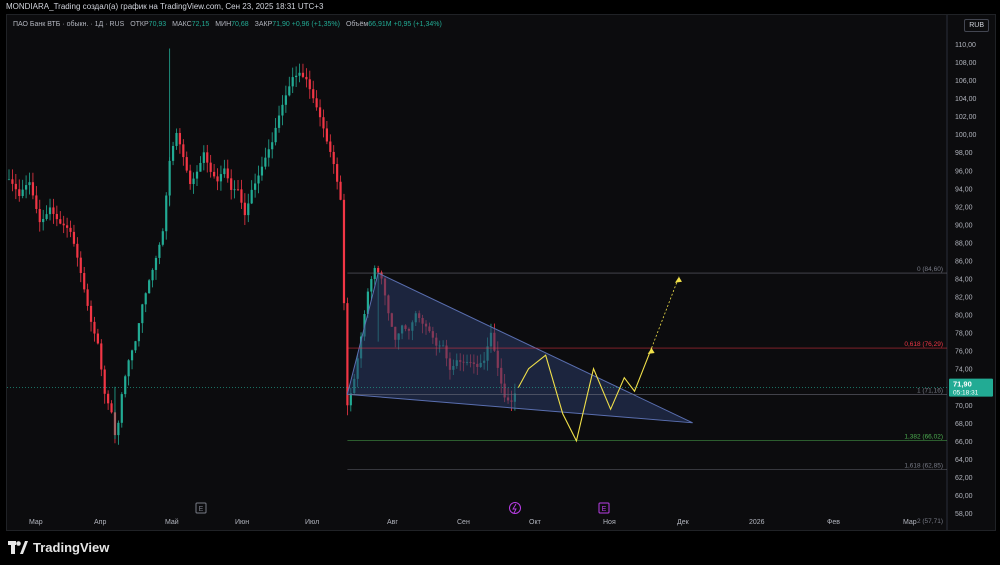 The height and width of the screenshot is (565, 1000). What do you see at coordinates (833, 522) in the screenshot?
I see `x-tick-label: Фев` at bounding box center [833, 522].